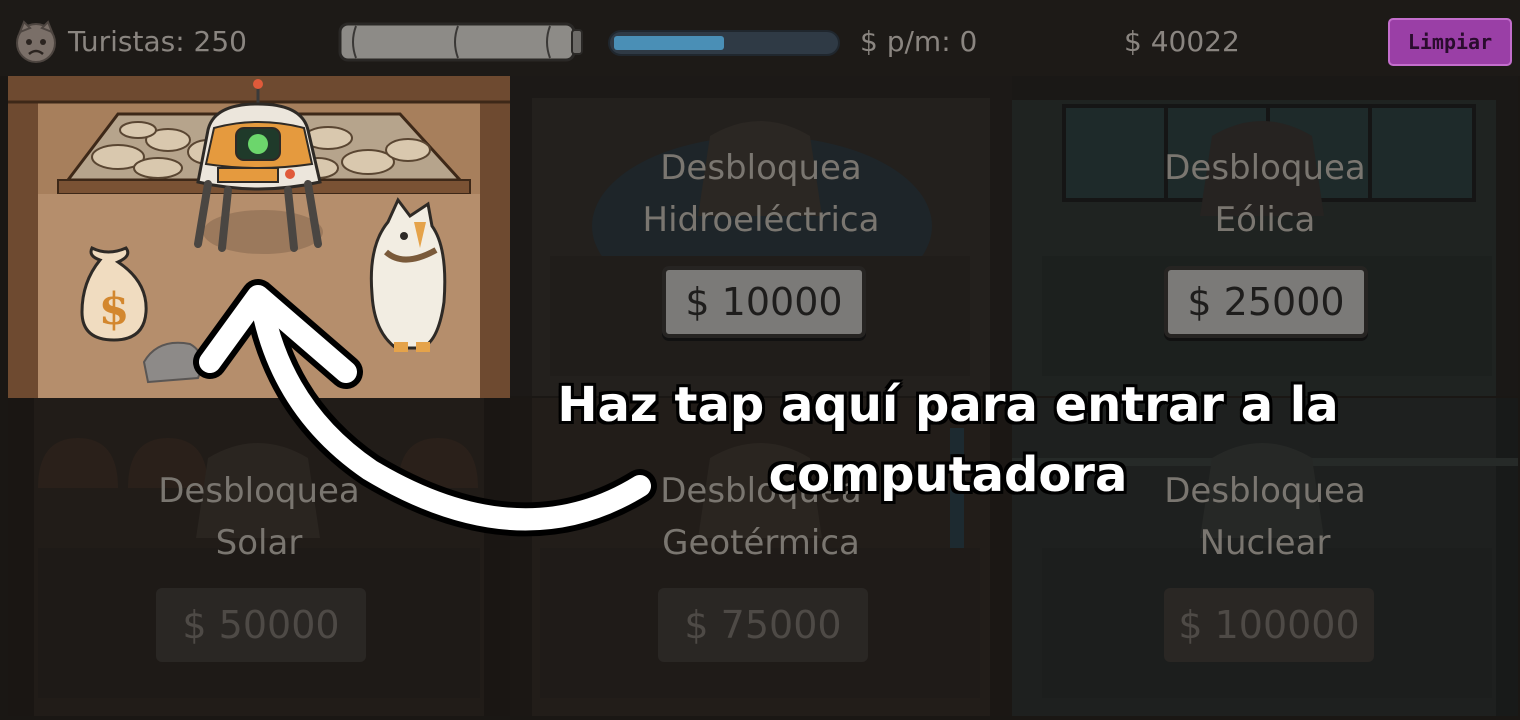  What do you see at coordinates (919, 41) in the screenshot?
I see `money-per-minute: $ p/m: 0` at bounding box center [919, 41].